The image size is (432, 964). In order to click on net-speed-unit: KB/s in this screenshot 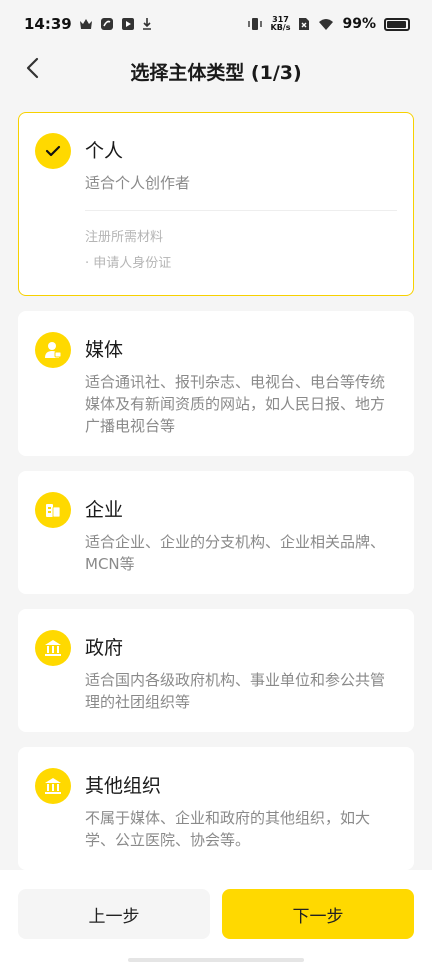, I will do `click(280, 27)`.